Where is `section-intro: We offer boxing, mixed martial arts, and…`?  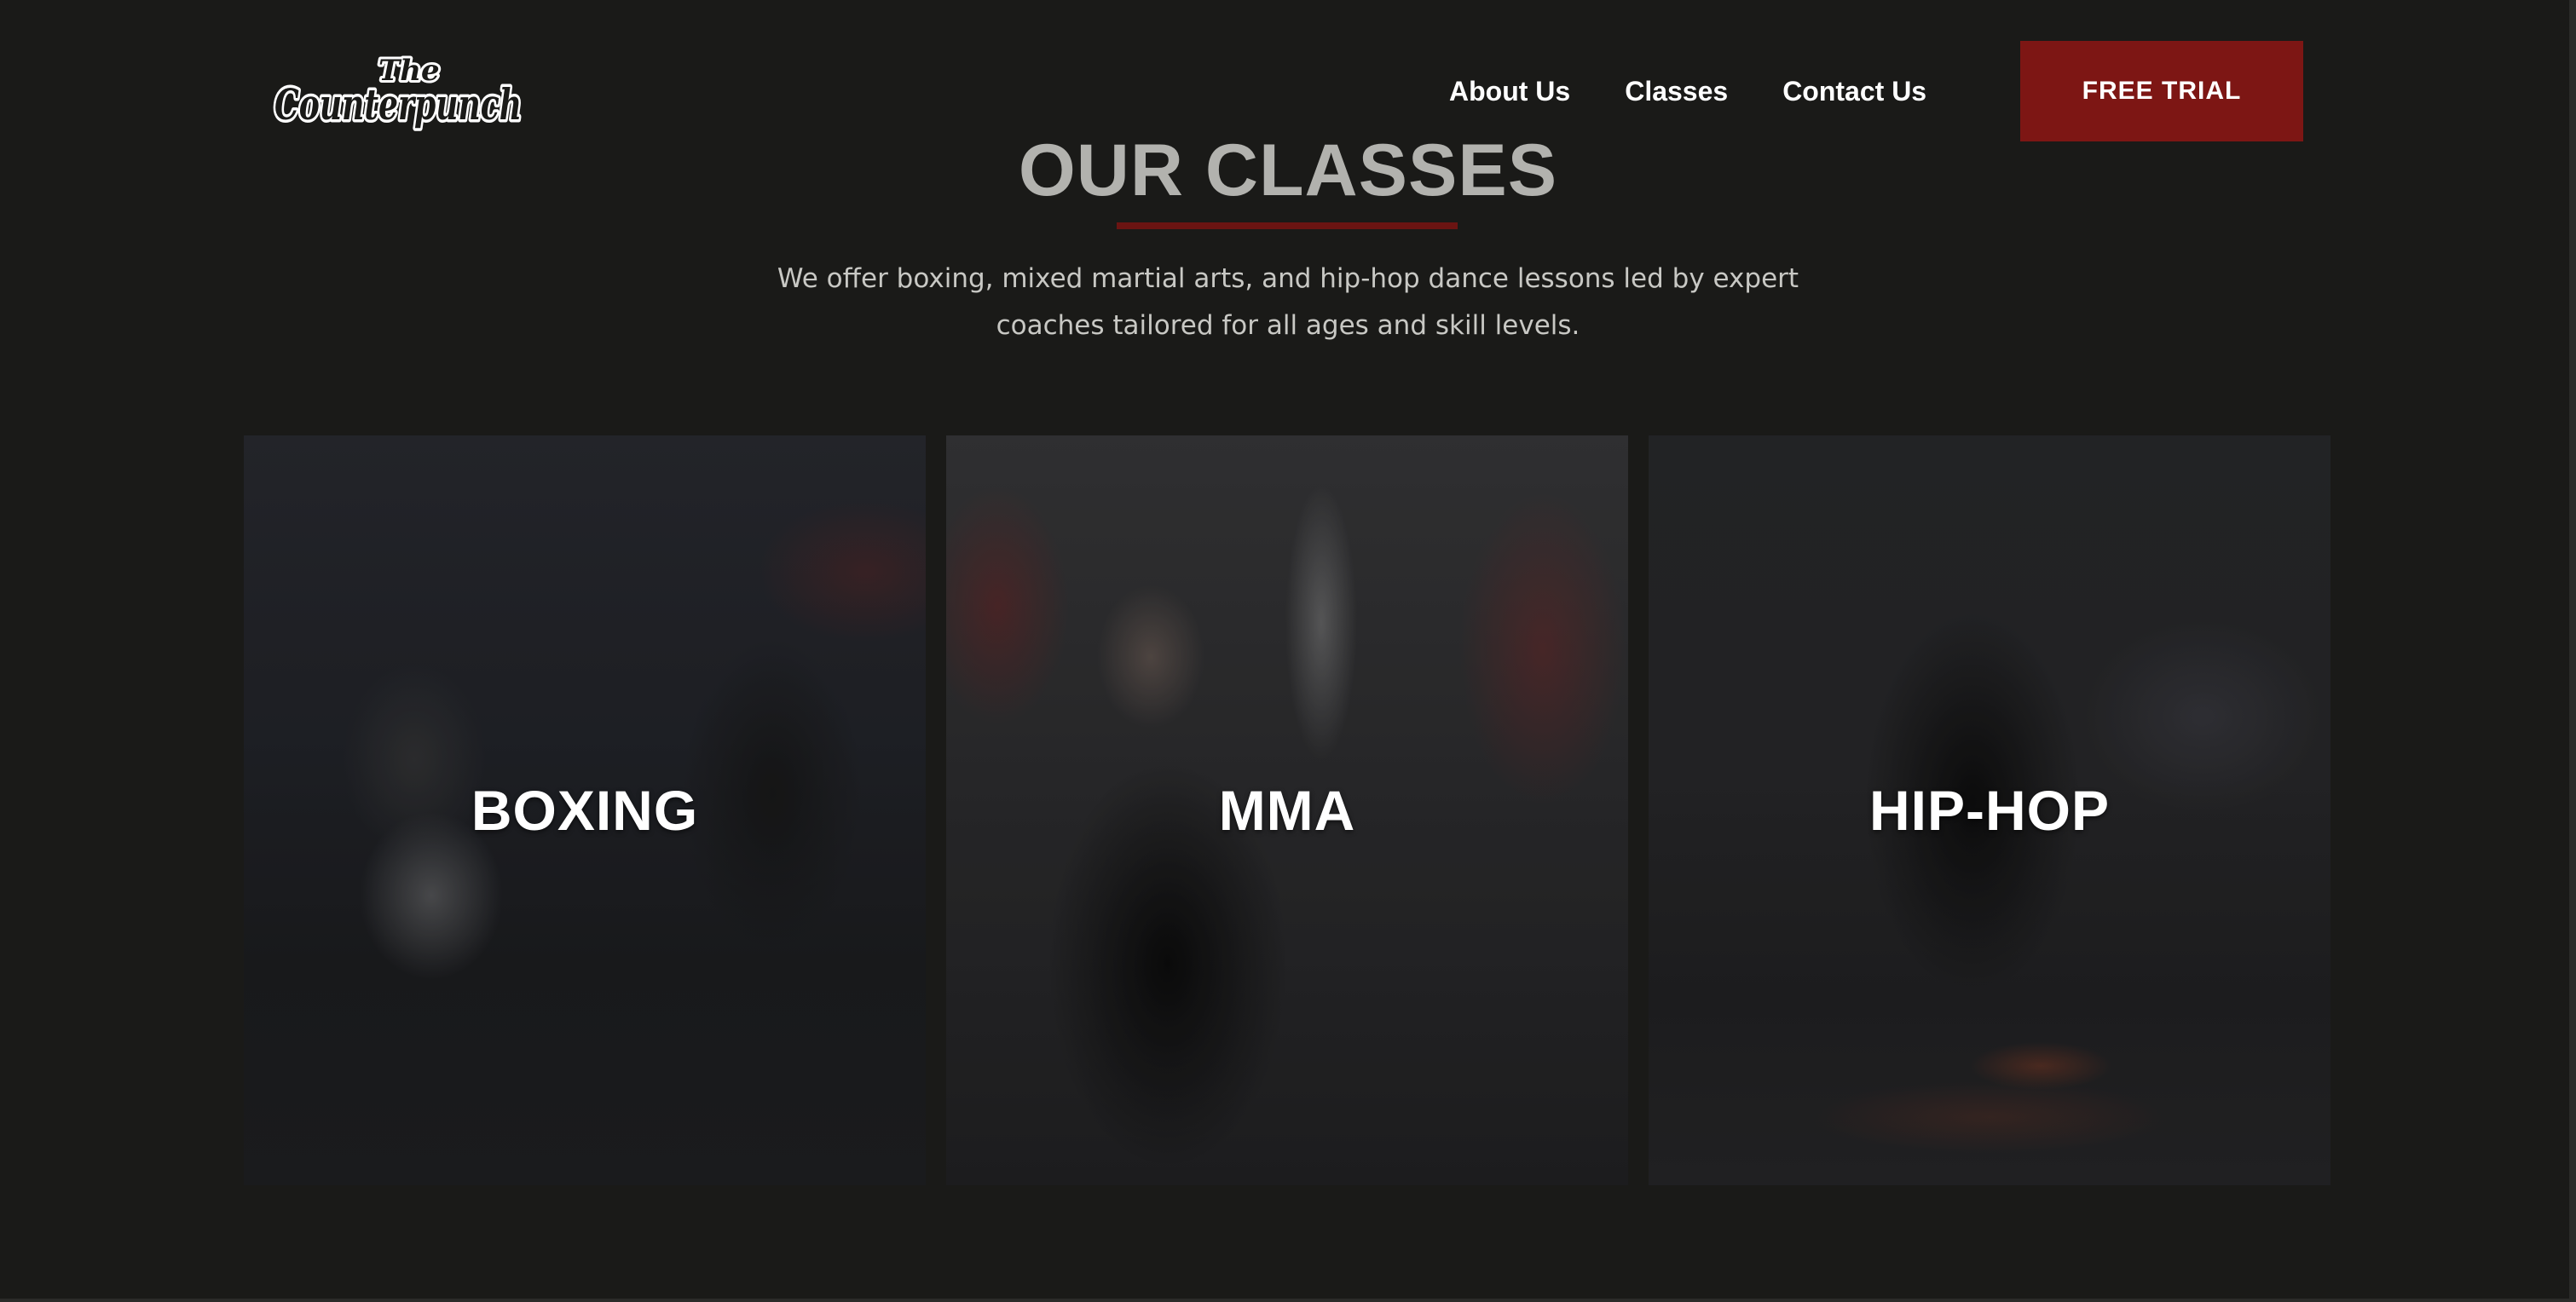 section-intro: We offer boxing, mixed martial arts, and… is located at coordinates (1288, 302).